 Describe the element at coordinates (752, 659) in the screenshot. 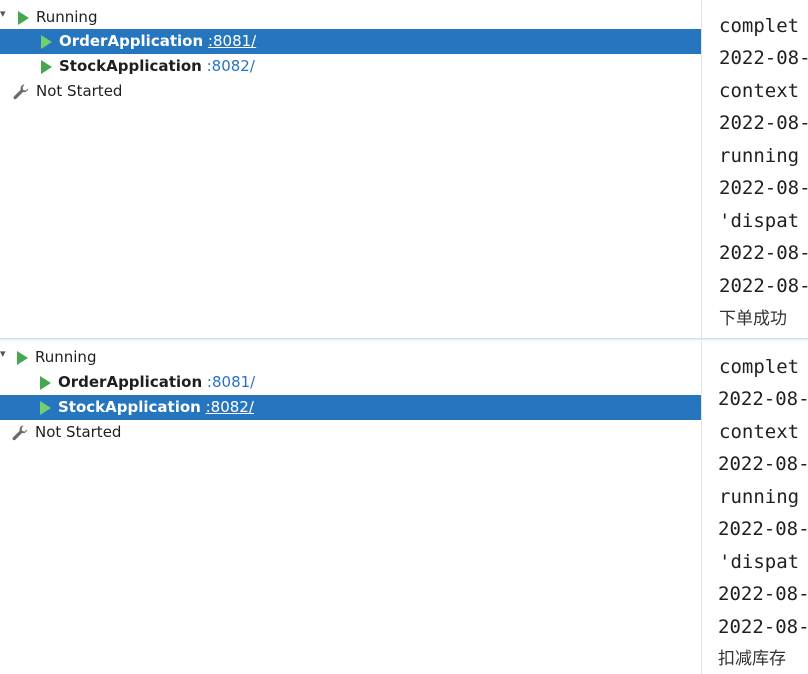

I see `console-line: 扣减库存` at that location.